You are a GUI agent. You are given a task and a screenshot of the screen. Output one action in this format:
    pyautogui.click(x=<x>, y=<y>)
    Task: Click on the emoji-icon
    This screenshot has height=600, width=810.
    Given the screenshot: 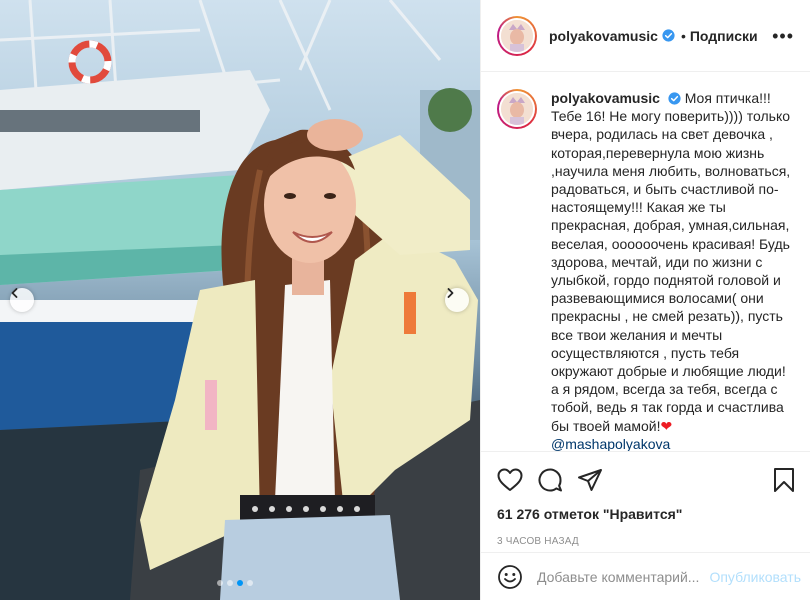 What is the action you would take?
    pyautogui.click(x=510, y=577)
    